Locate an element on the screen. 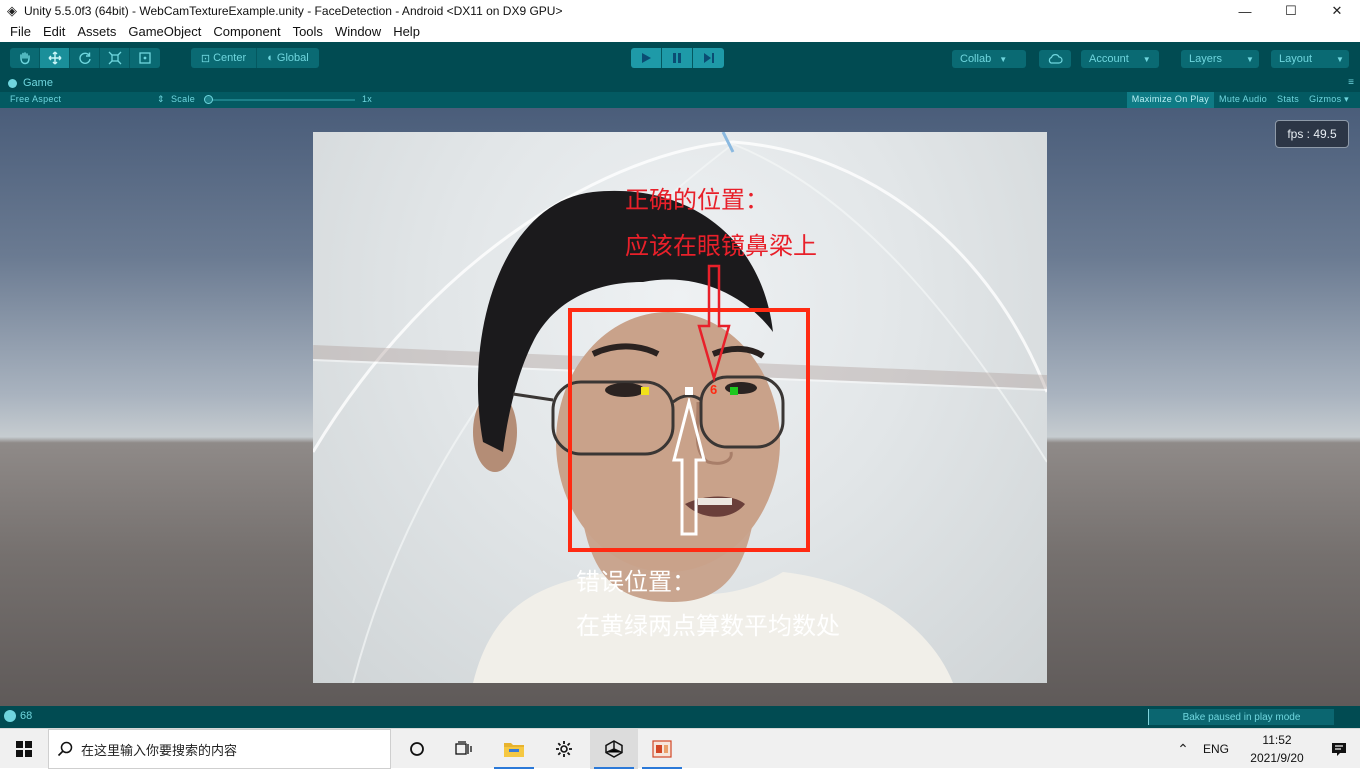 The height and width of the screenshot is (769, 1360). move-tool-button is located at coordinates (55, 58).